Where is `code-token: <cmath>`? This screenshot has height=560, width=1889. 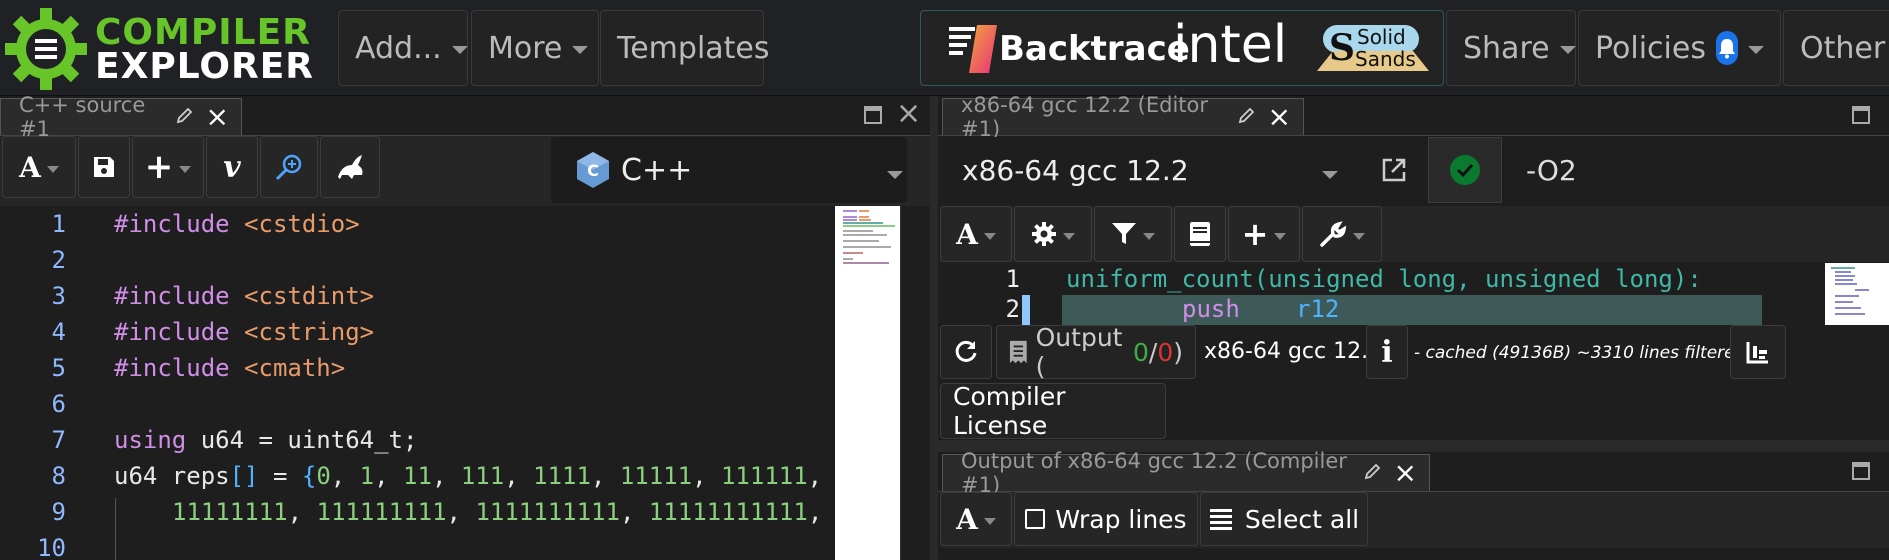
code-token: <cmath> is located at coordinates (295, 368).